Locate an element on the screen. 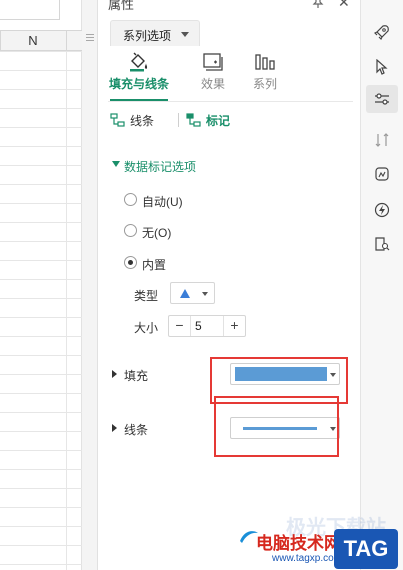  line-style-icon is located at coordinates (117, 120).